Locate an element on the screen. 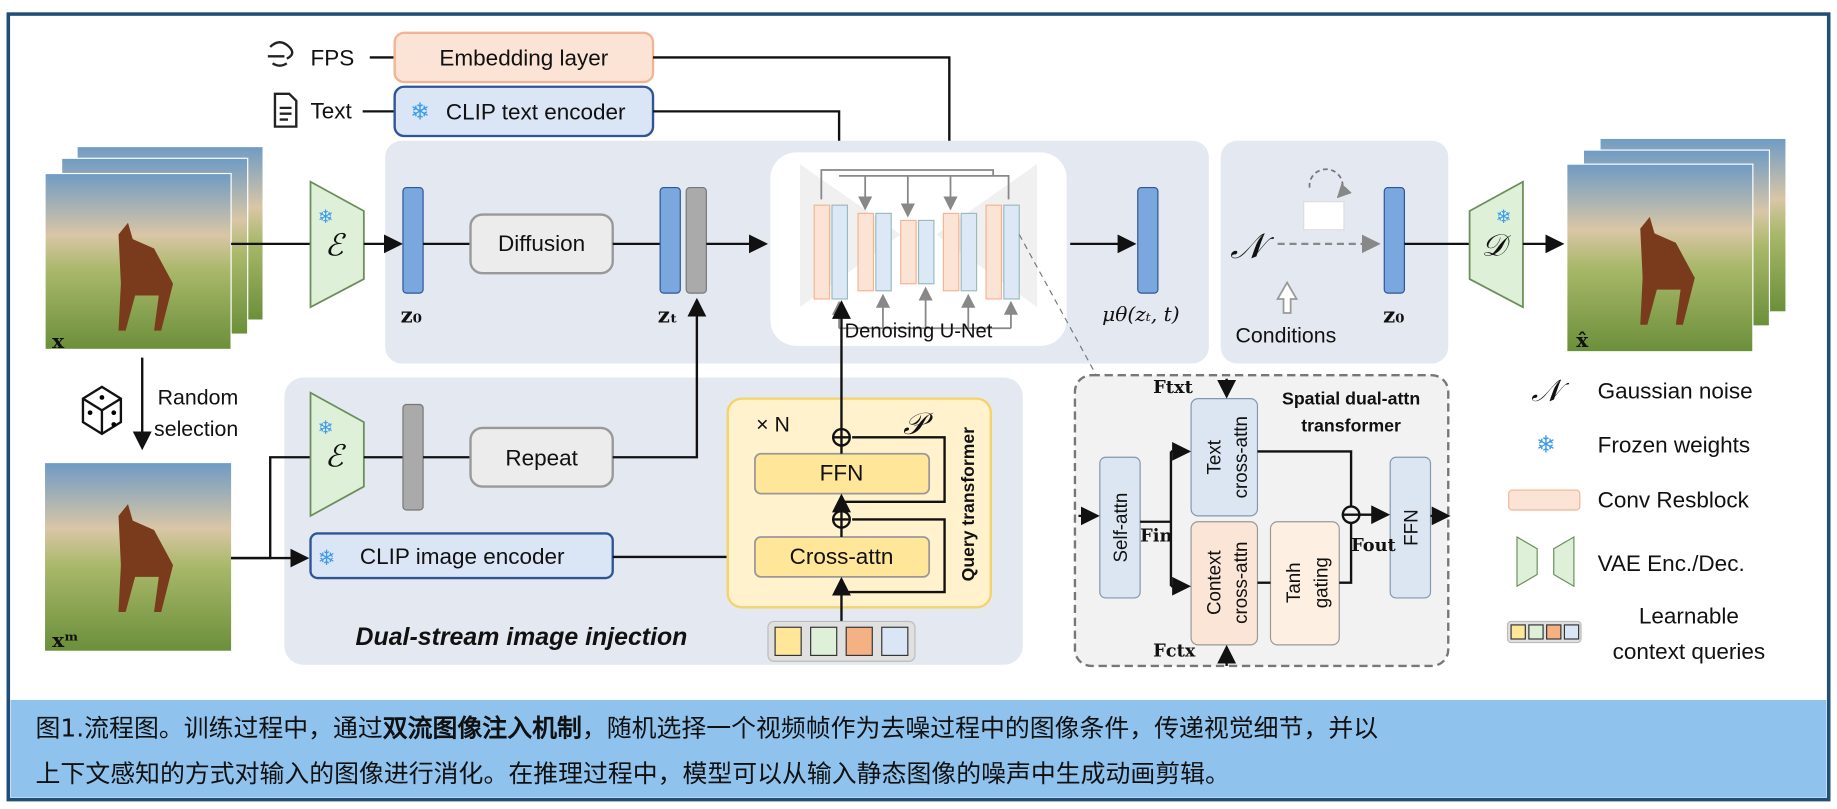 Image resolution: width=1837 pixels, height=809 pixels. caption-bold: 双流图像注入机制 is located at coordinates (482, 727).